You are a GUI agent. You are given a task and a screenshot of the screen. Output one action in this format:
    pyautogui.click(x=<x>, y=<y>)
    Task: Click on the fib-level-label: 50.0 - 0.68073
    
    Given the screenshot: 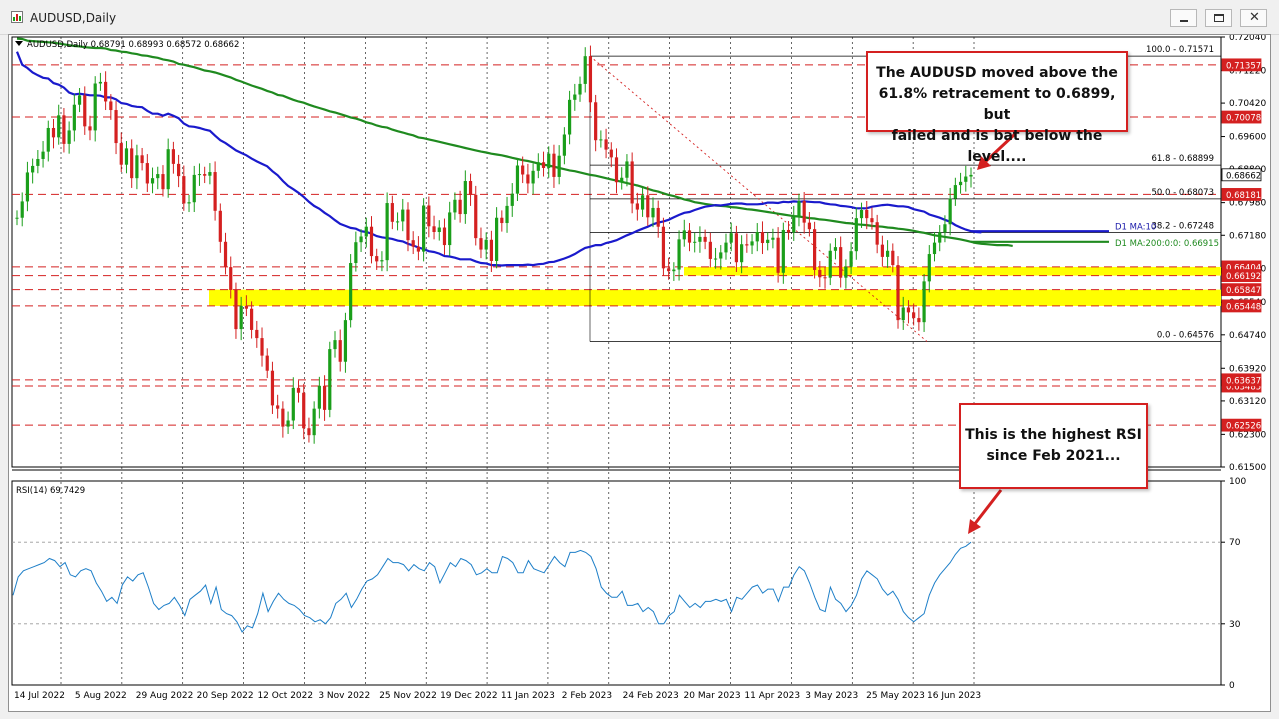 What is the action you would take?
    pyautogui.click(x=1182, y=193)
    